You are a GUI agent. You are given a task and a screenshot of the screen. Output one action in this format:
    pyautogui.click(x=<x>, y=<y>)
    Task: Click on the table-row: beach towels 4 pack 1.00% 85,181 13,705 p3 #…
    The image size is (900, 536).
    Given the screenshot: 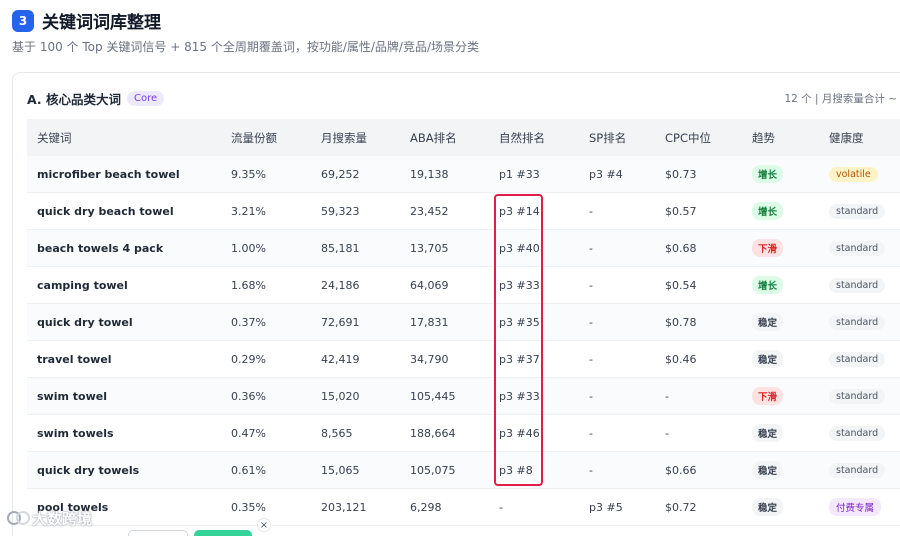 What is the action you would take?
    pyautogui.click(x=463, y=248)
    